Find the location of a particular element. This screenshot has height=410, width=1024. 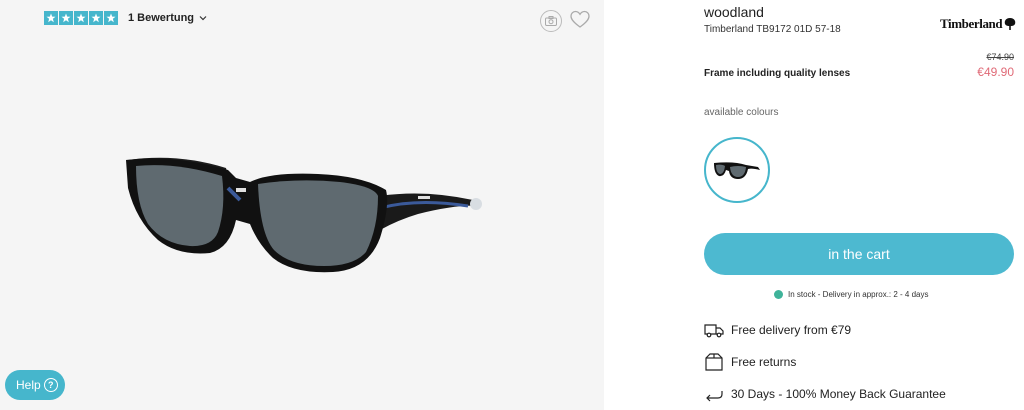

sunglasses-thumbnail is located at coordinates (737, 170).